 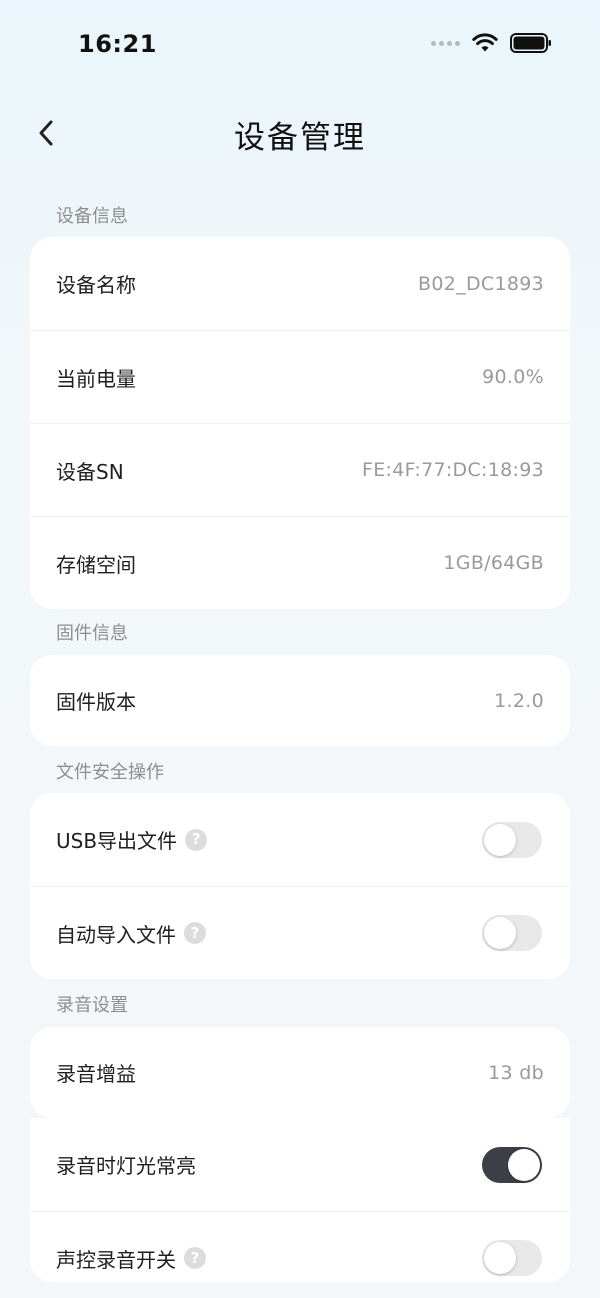 I want to click on row-value: 13 db, so click(x=516, y=1072).